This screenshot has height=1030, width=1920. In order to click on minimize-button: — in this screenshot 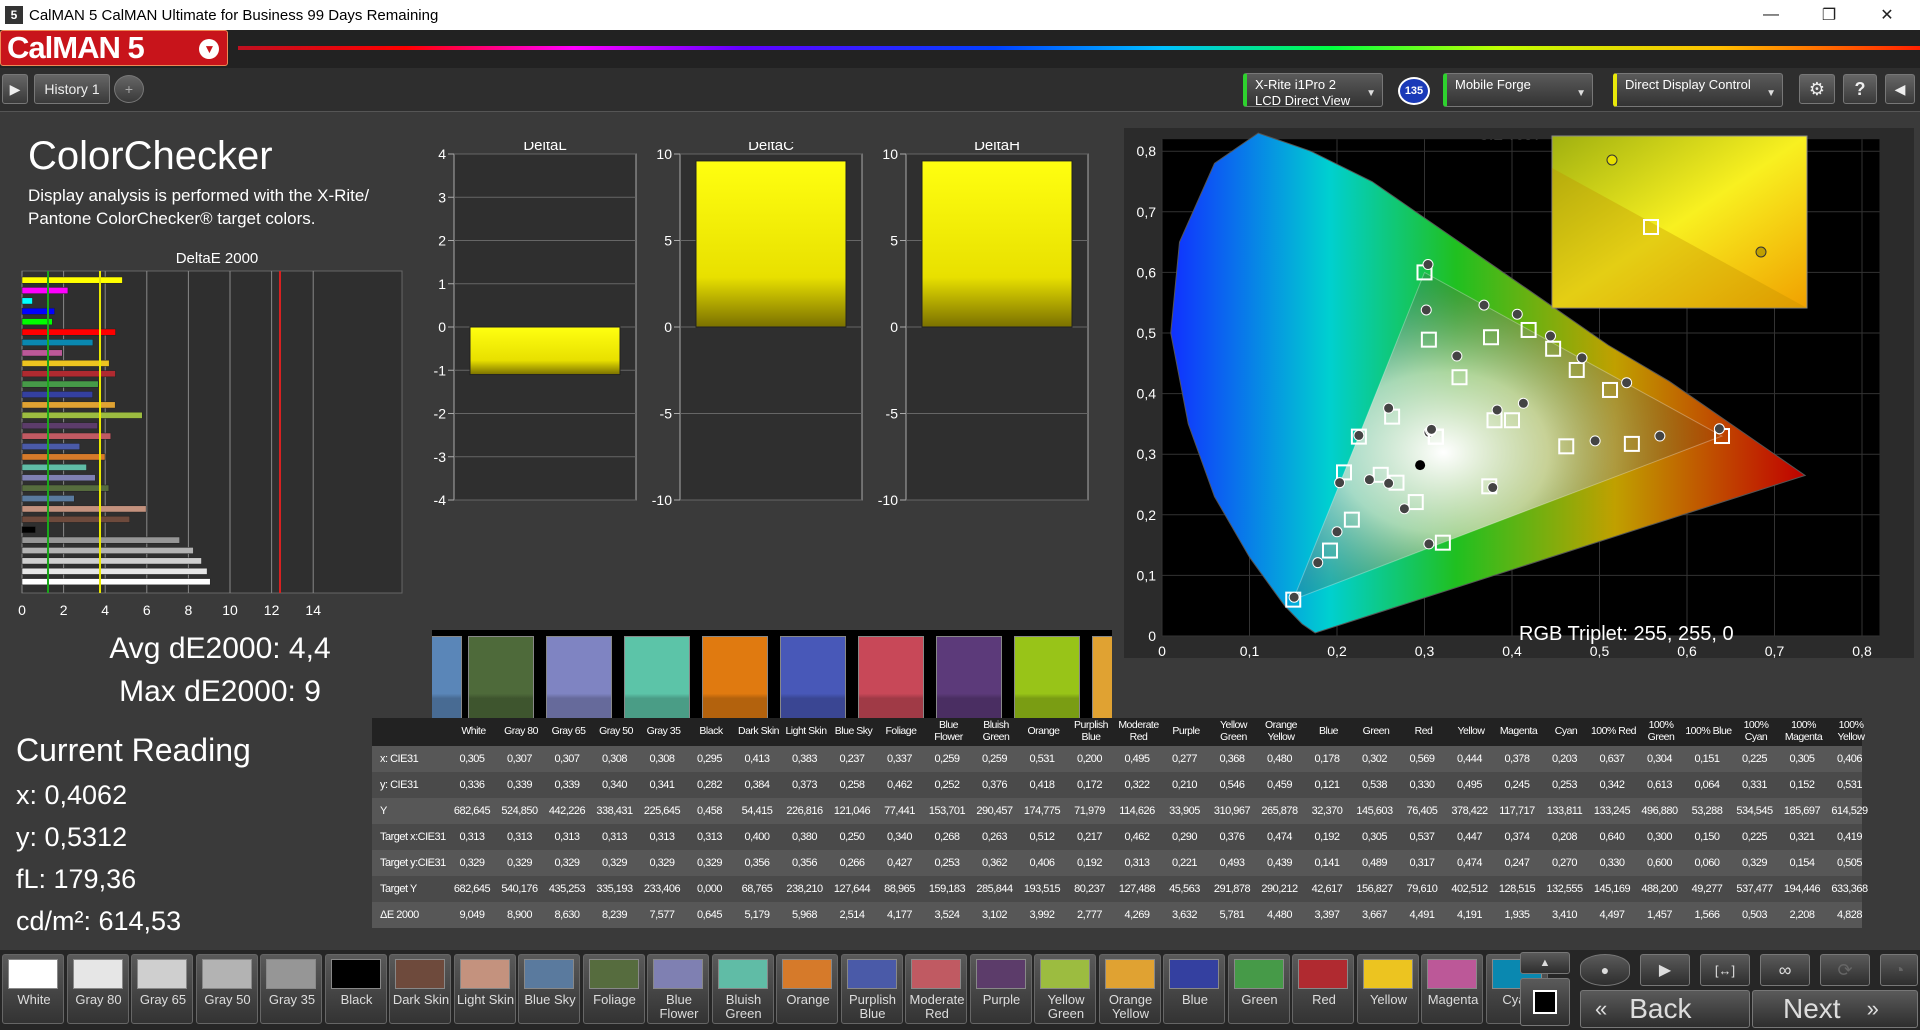, I will do `click(1771, 15)`.